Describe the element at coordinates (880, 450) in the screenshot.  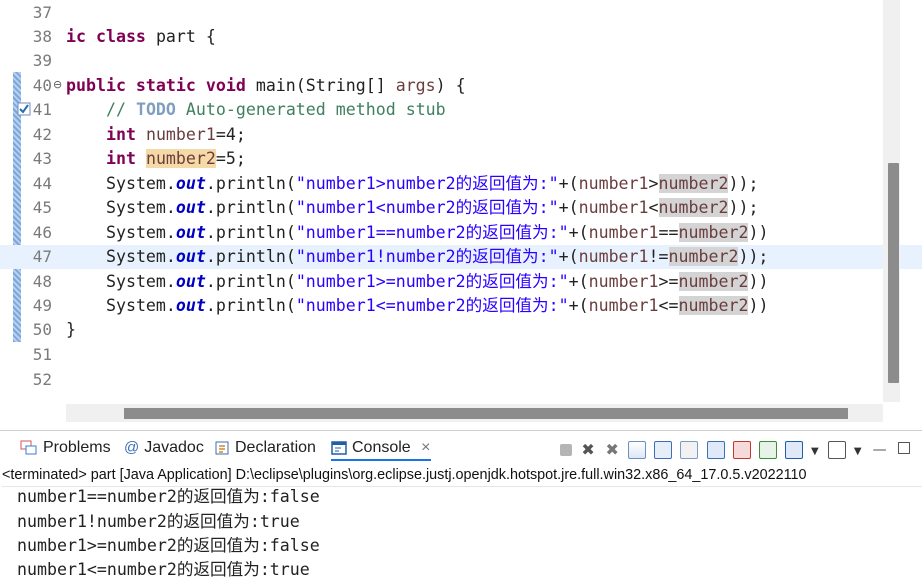
I see `minimize-icon: —` at that location.